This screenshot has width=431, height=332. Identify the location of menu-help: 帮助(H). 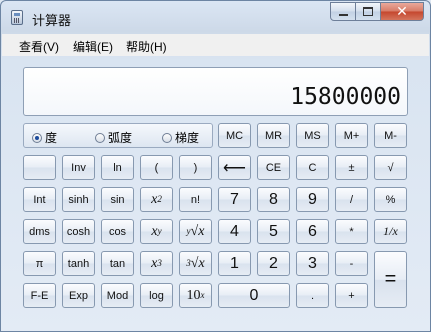
(146, 46).